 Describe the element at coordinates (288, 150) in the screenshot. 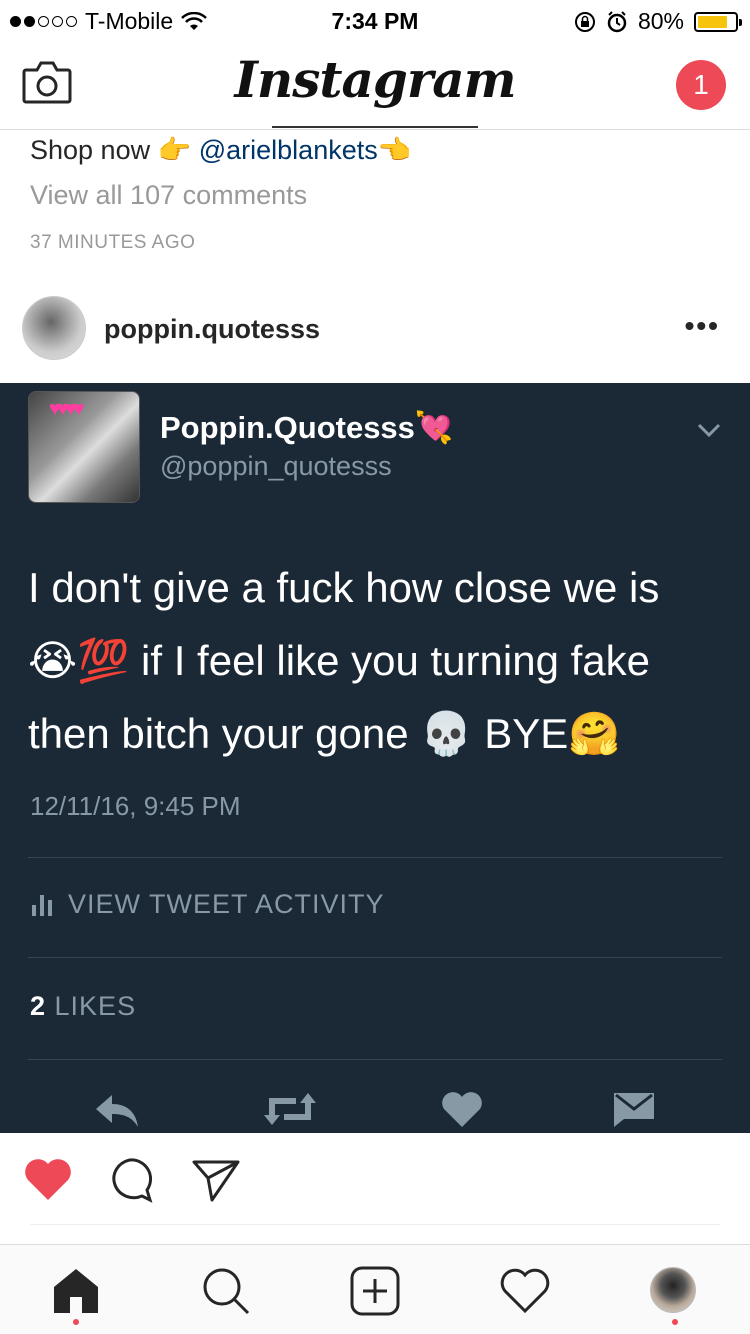

I see `mention-link: @arielblankets` at that location.